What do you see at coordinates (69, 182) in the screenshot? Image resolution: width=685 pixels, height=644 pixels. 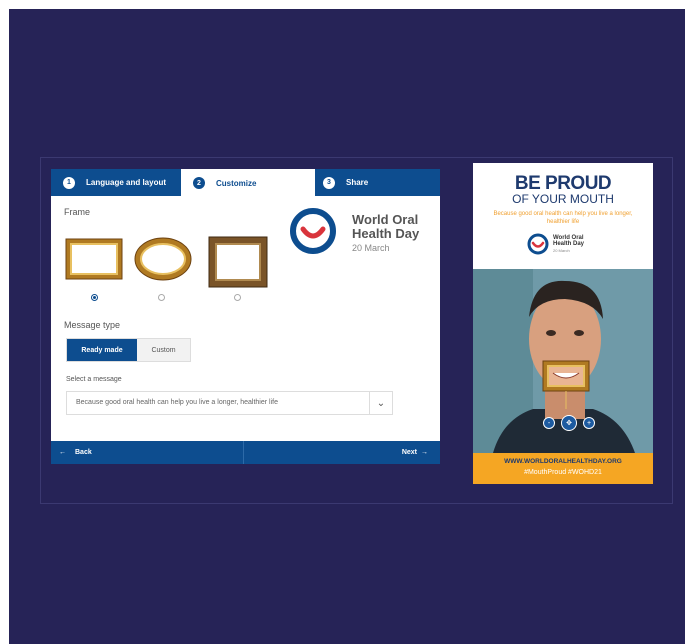 I see `step-number: 1` at bounding box center [69, 182].